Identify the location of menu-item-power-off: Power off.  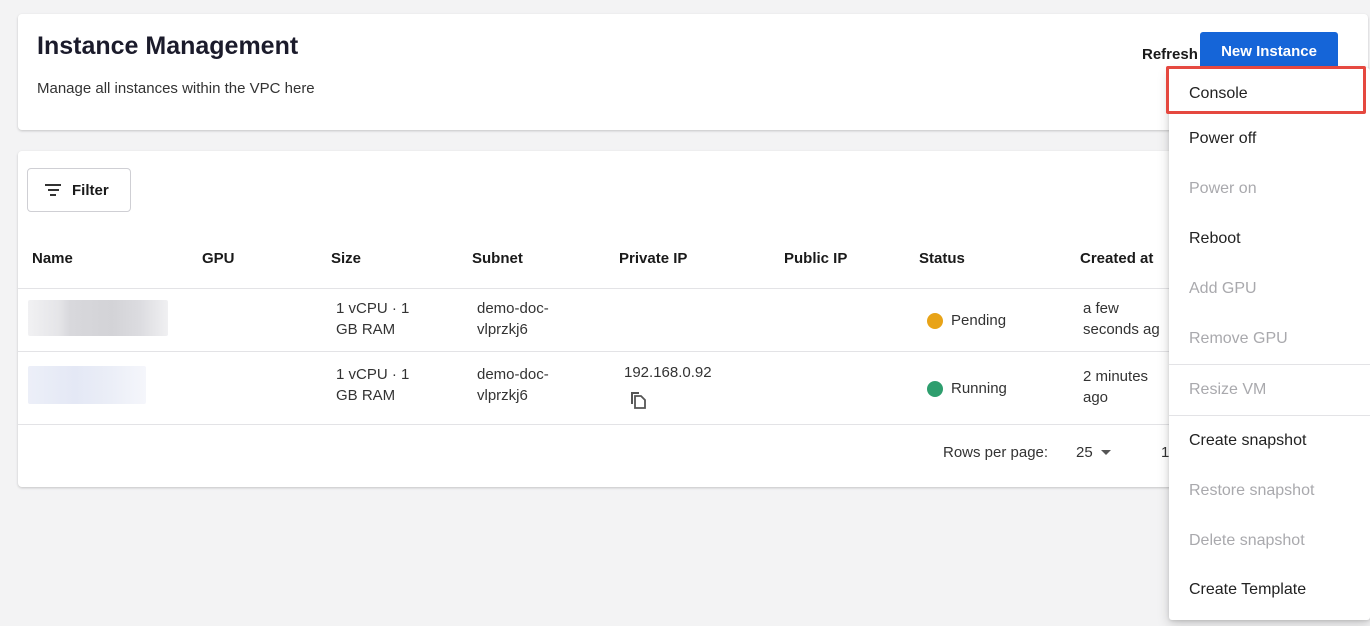
(1269, 139).